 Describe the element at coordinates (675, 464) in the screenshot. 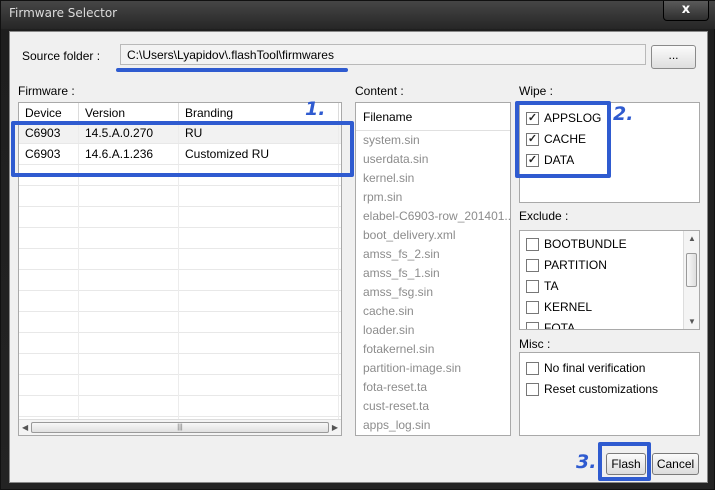

I see `cancel-button: Cancel` at that location.